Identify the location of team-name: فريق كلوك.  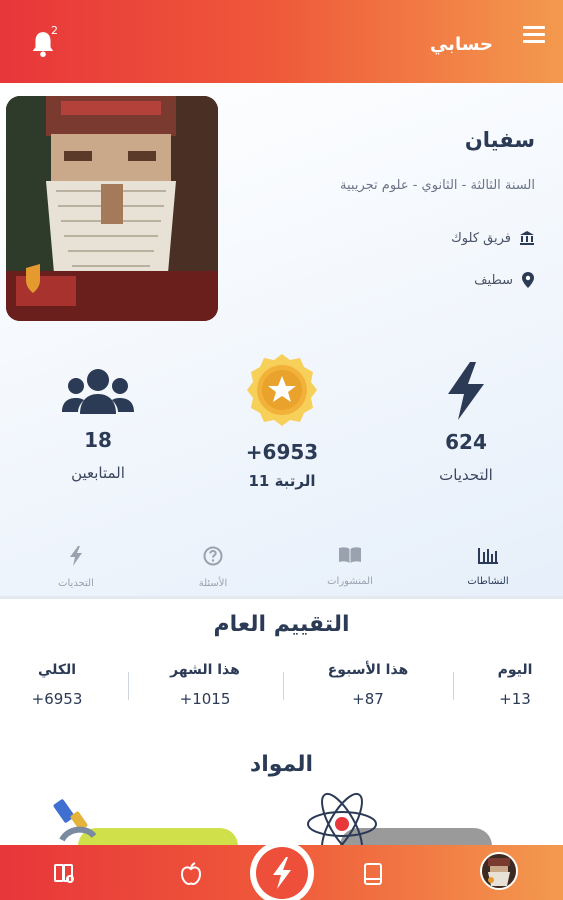
(481, 238).